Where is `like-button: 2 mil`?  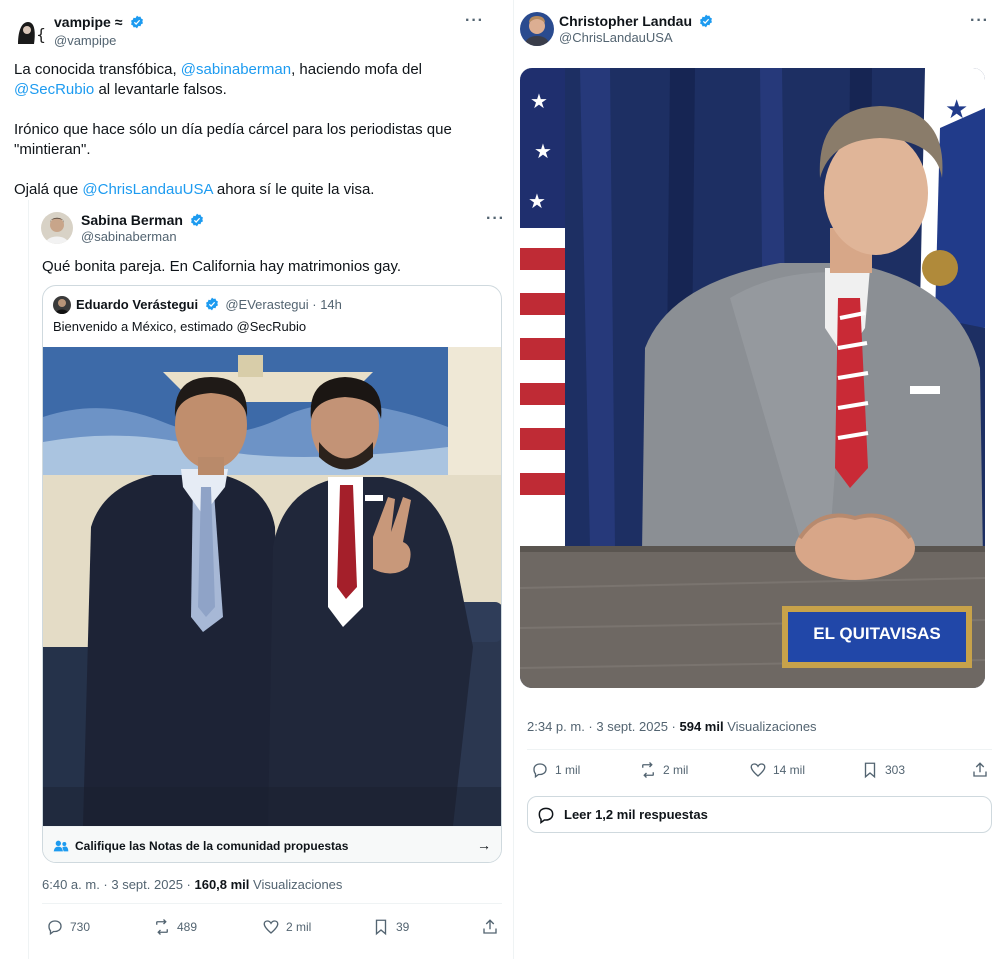 like-button: 2 mil is located at coordinates (286, 927).